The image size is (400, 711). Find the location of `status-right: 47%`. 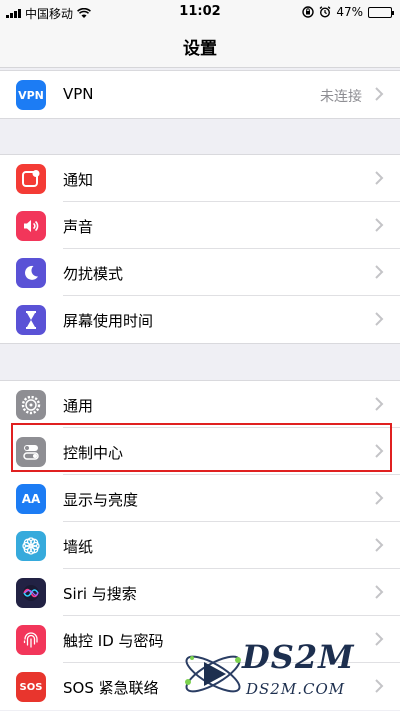

status-right: 47% is located at coordinates (348, 12).